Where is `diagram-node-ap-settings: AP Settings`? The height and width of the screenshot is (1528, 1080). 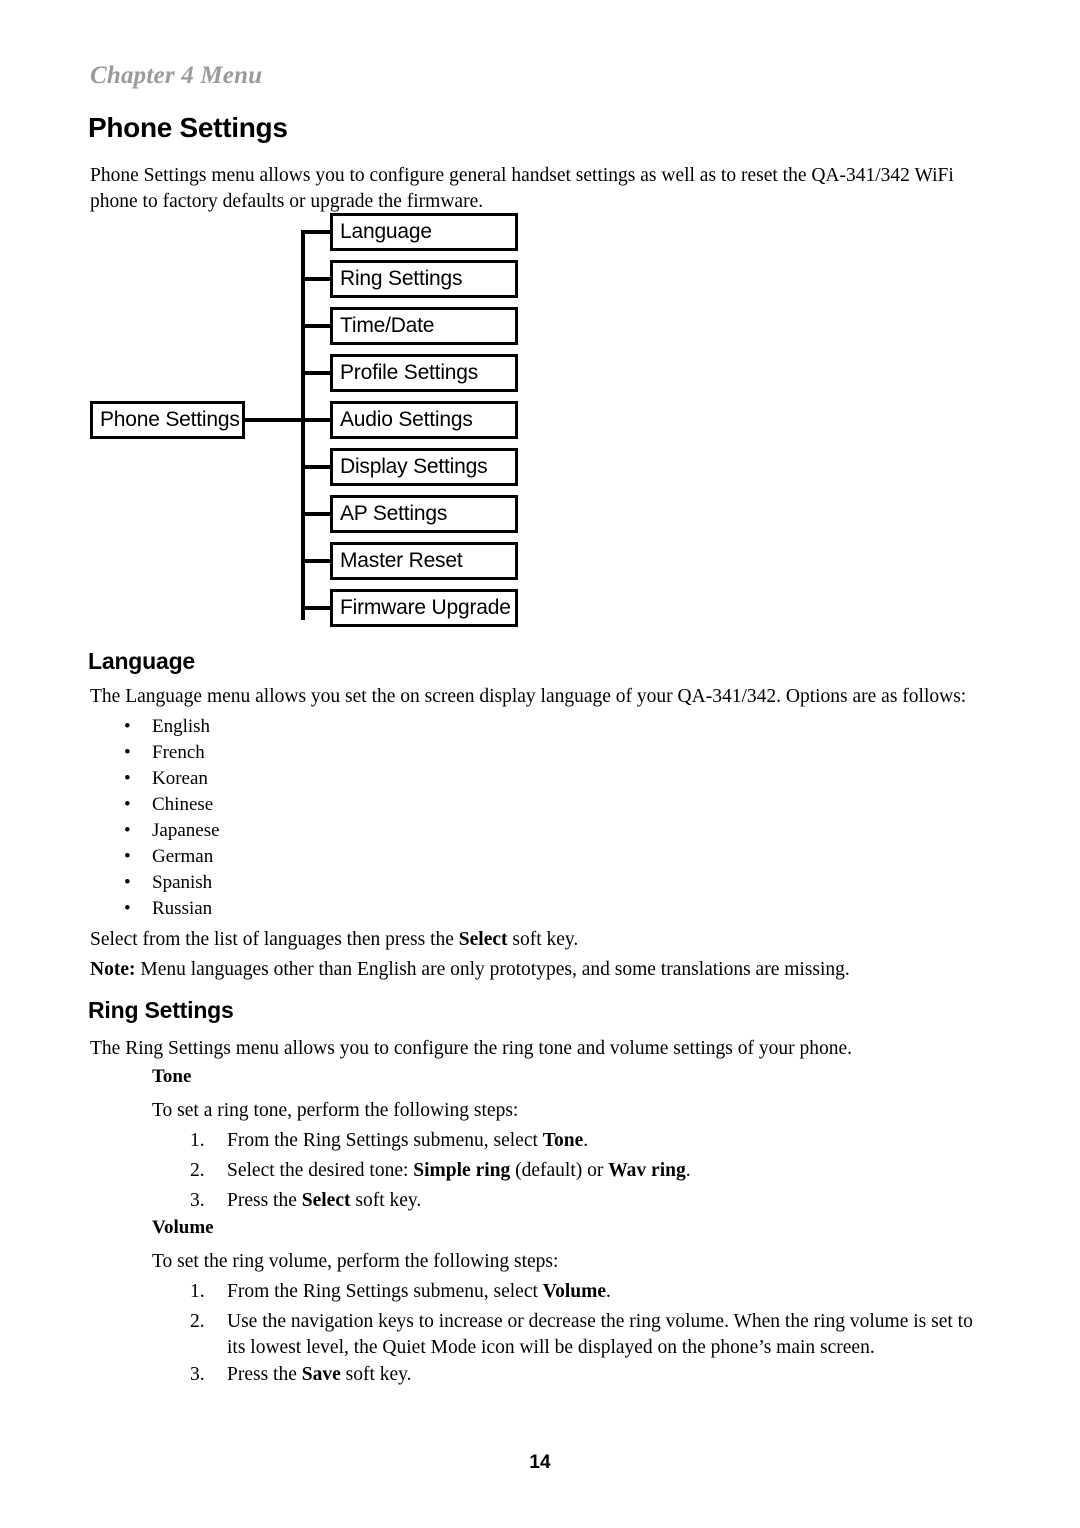 diagram-node-ap-settings: AP Settings is located at coordinates (424, 514).